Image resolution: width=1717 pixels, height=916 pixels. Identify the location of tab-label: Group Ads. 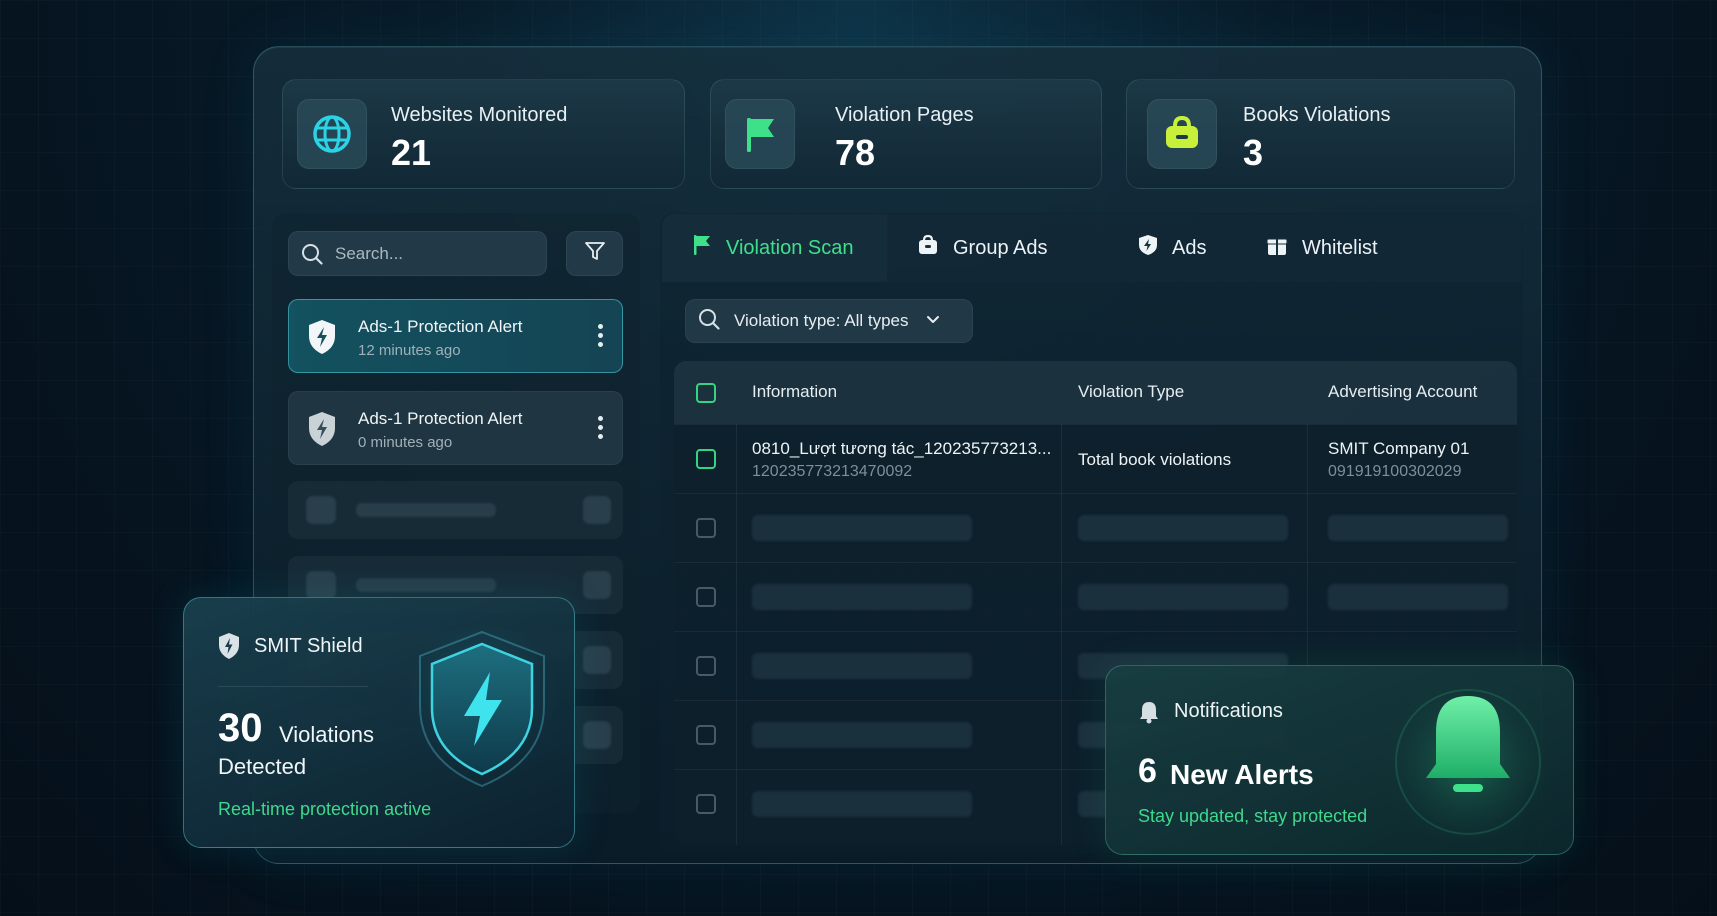
(1000, 247).